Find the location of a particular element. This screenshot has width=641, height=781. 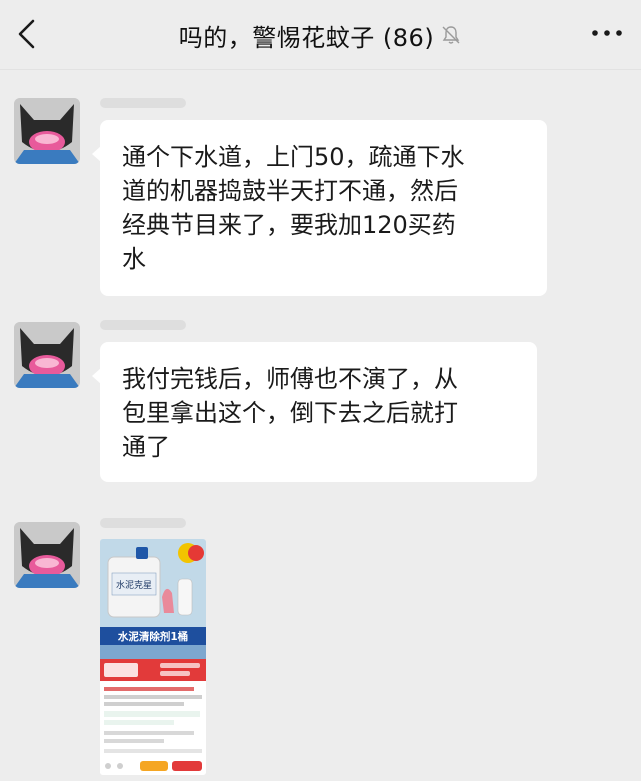

bottle-label: 水泥克星 is located at coordinates (134, 585).